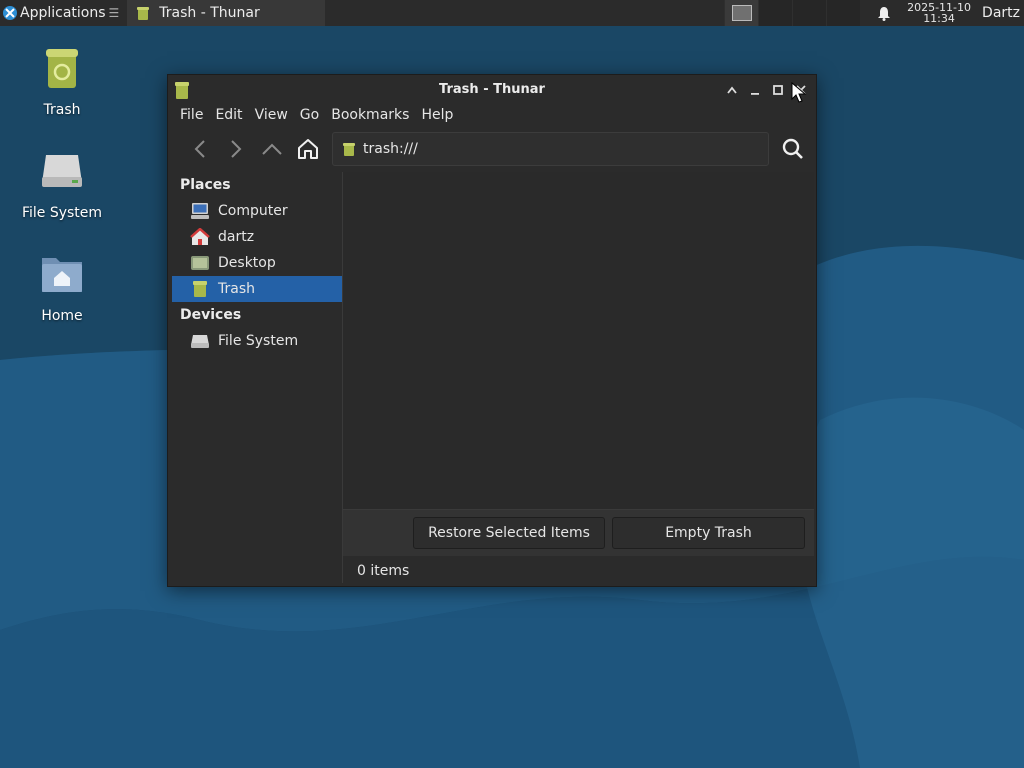 The height and width of the screenshot is (768, 1024). I want to click on sidebar-item-computer: Computer, so click(257, 211).